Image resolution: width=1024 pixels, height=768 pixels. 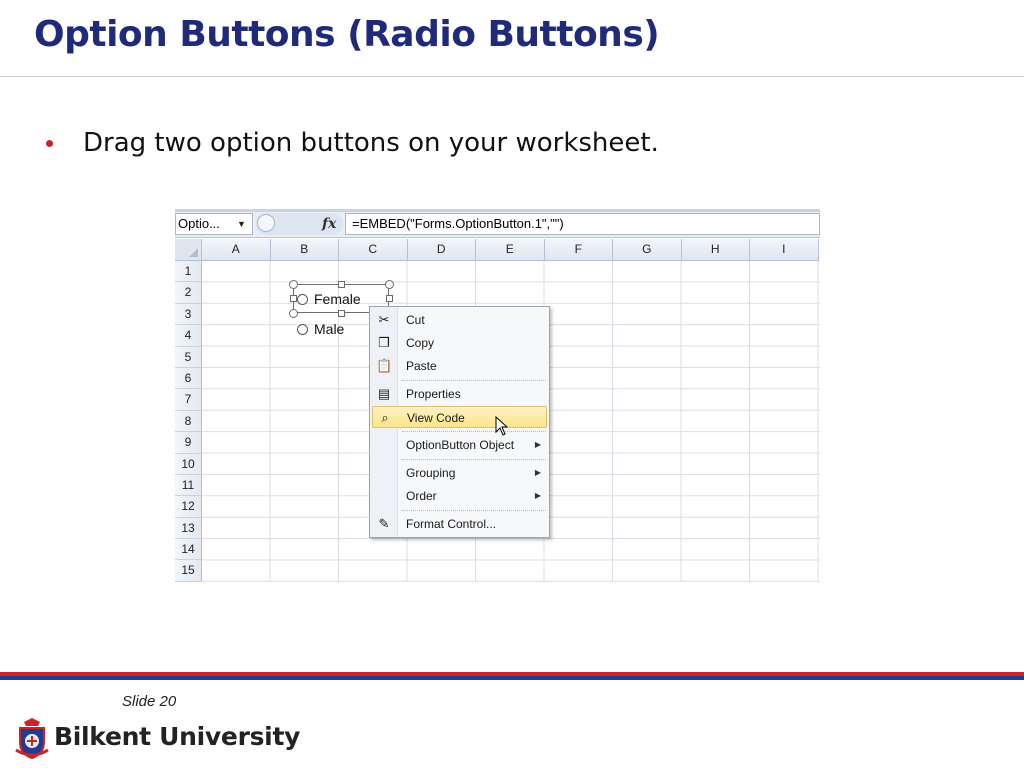 What do you see at coordinates (188, 293) in the screenshot?
I see `row-header: 2` at bounding box center [188, 293].